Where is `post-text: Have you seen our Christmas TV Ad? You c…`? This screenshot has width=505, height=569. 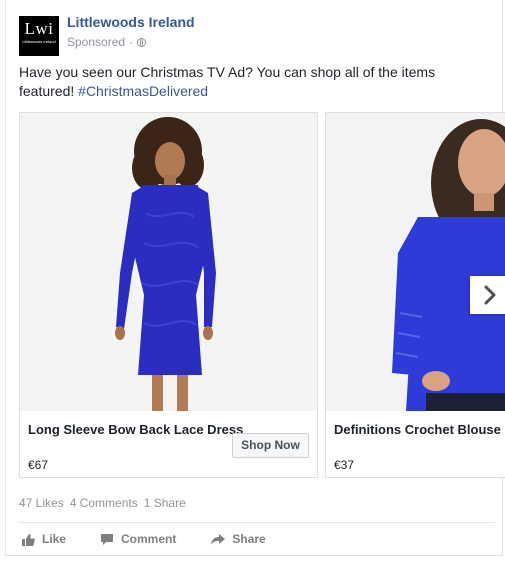
post-text: Have you seen our Christmas TV Ad? You c… is located at coordinates (239, 82).